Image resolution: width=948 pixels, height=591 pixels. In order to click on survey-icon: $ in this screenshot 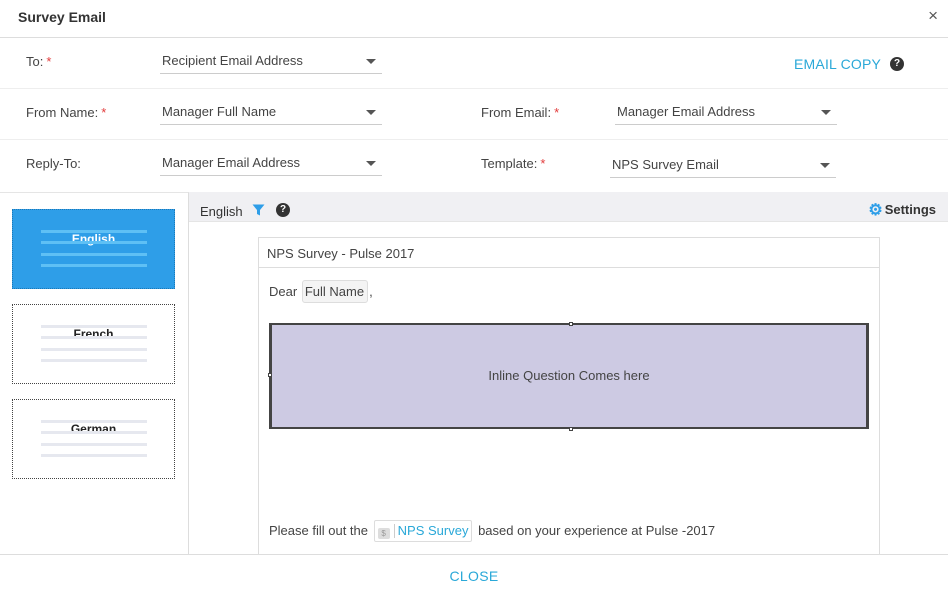, I will do `click(383, 533)`.